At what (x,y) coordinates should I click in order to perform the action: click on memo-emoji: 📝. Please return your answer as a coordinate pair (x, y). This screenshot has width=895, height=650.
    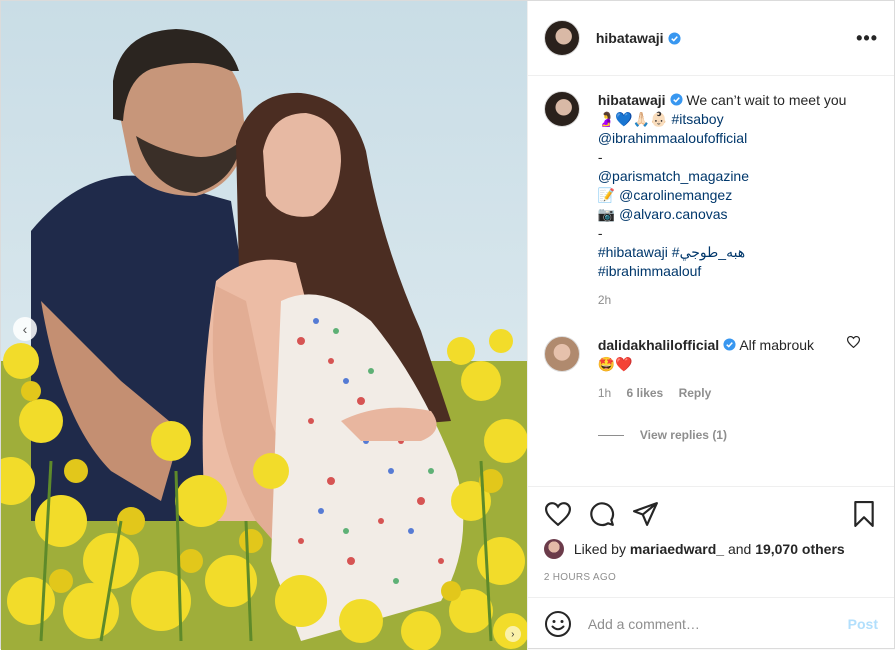
    Looking at the image, I should click on (606, 195).